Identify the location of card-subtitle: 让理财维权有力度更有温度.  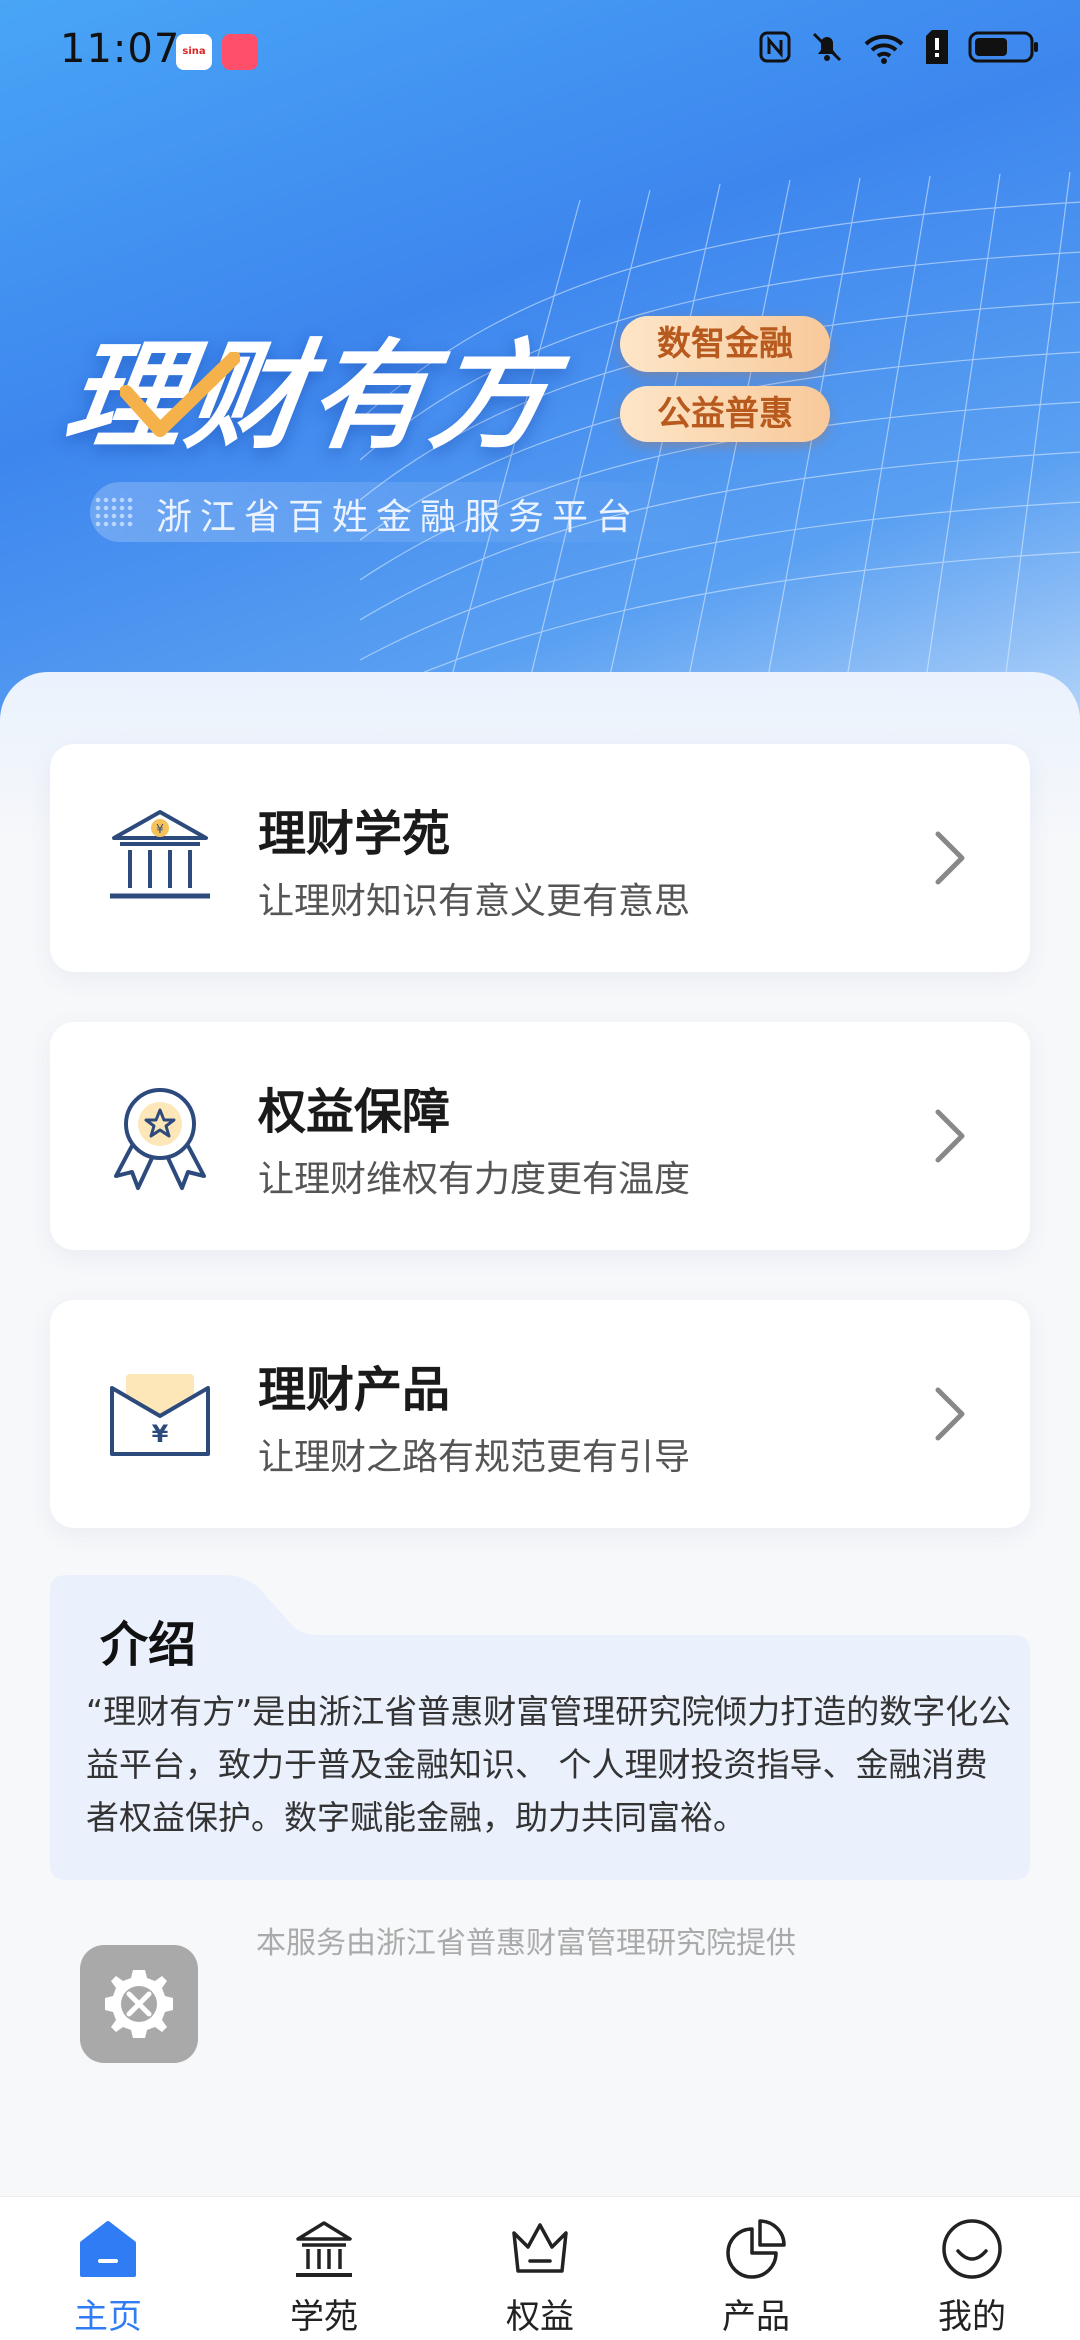
(474, 1179).